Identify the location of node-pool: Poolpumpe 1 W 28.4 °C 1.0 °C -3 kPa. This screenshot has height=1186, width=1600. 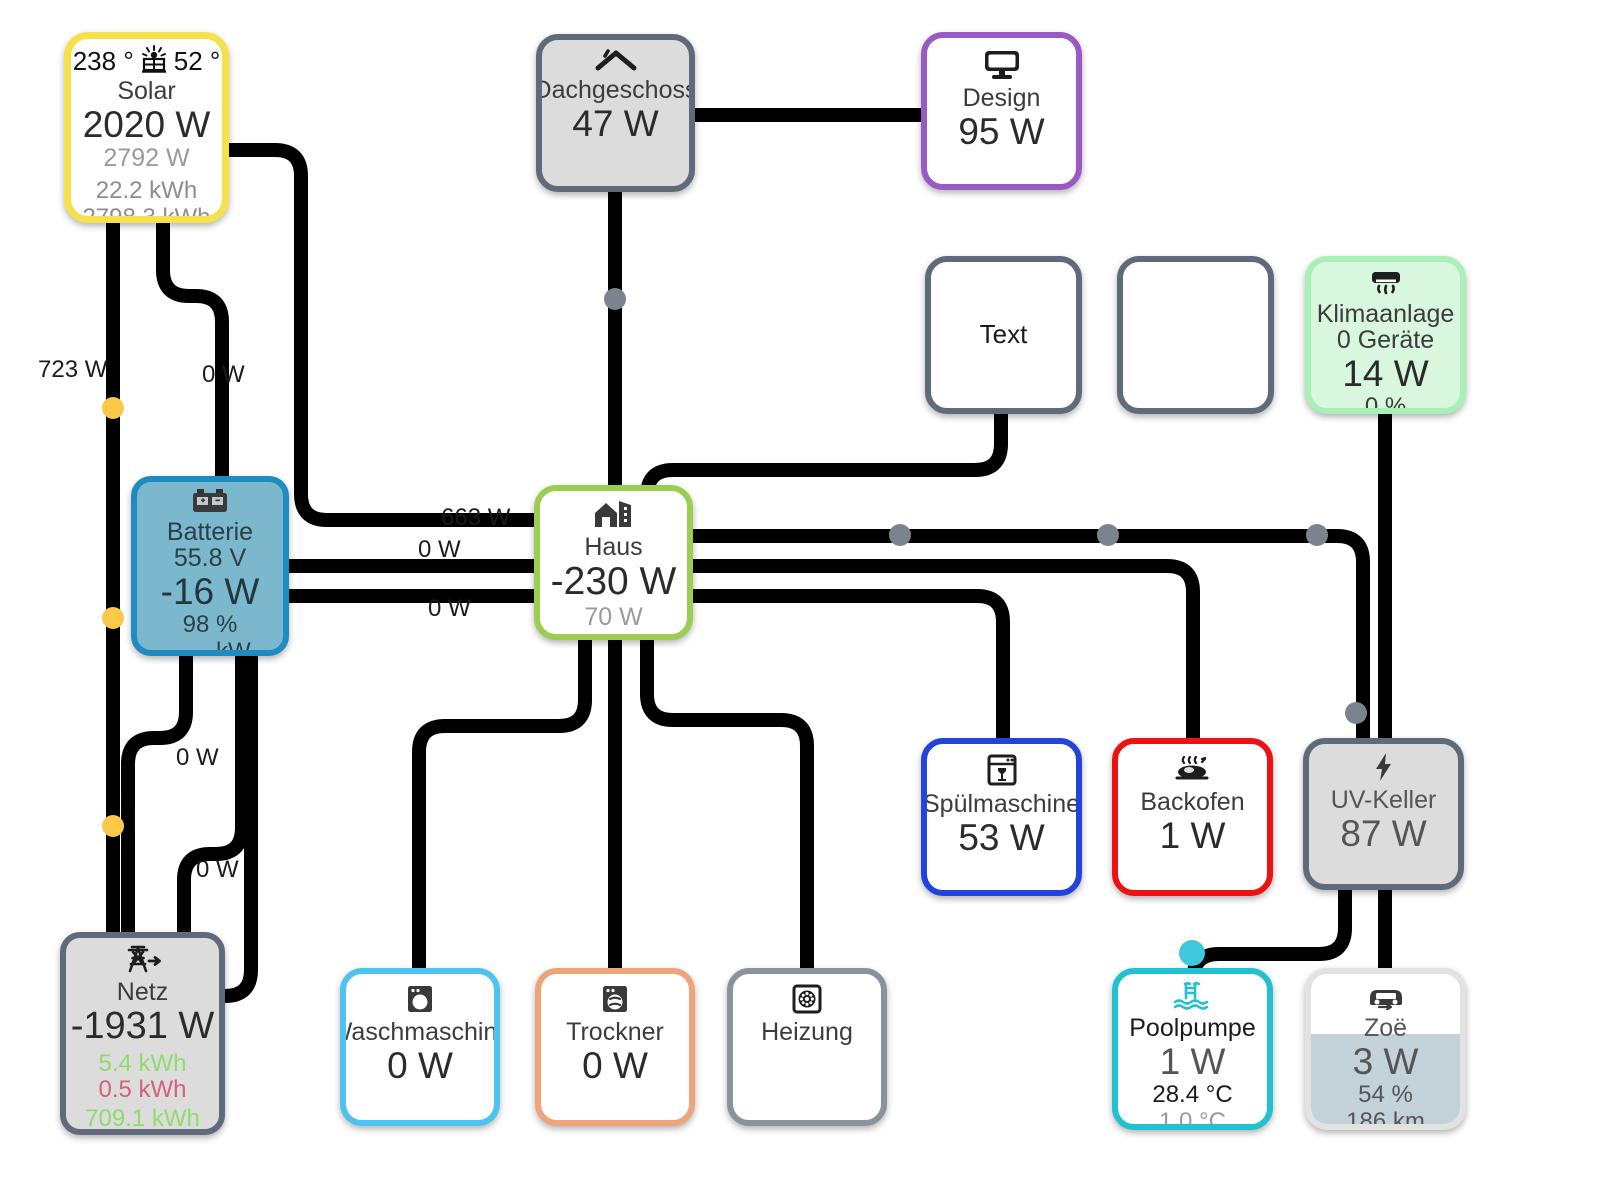
(1192, 1049).